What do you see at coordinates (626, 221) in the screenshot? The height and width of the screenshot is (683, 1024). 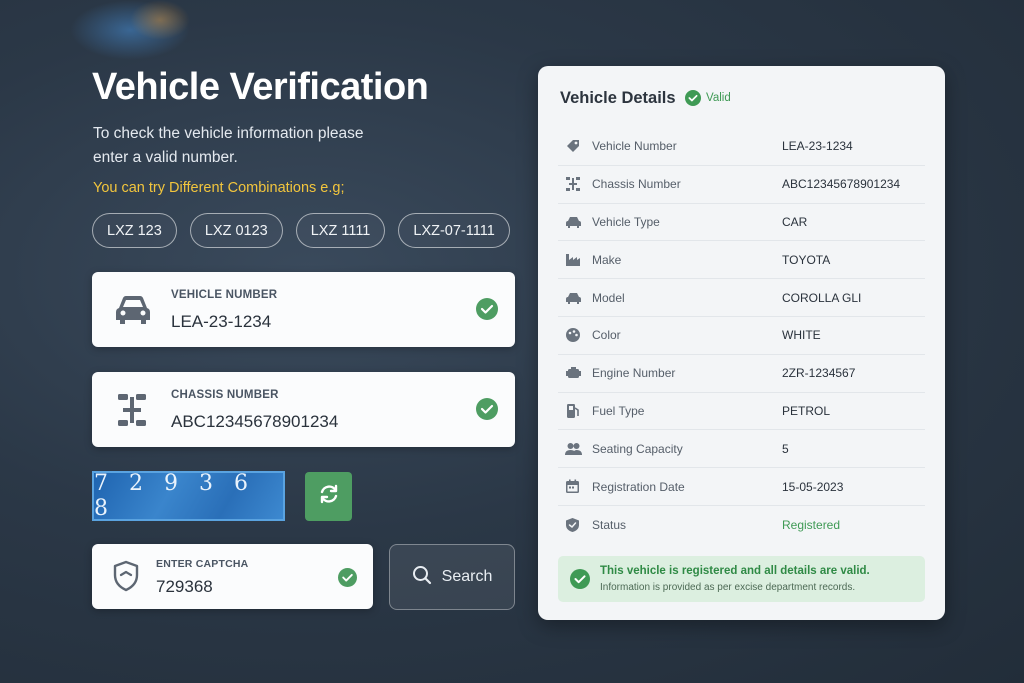 I see `row-label: Vehicle Type` at bounding box center [626, 221].